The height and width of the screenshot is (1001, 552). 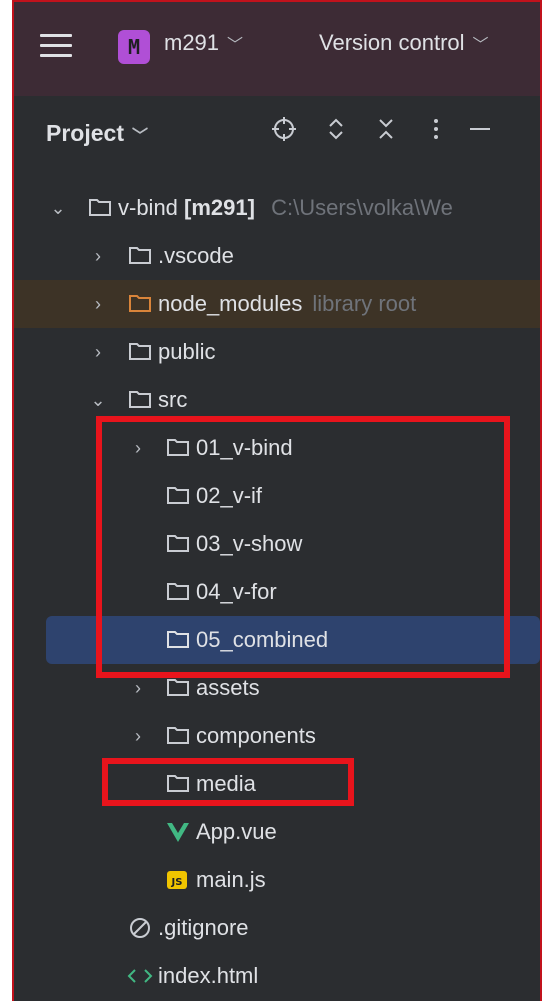 What do you see at coordinates (208, 975) in the screenshot?
I see `tree-item-label: index.html` at bounding box center [208, 975].